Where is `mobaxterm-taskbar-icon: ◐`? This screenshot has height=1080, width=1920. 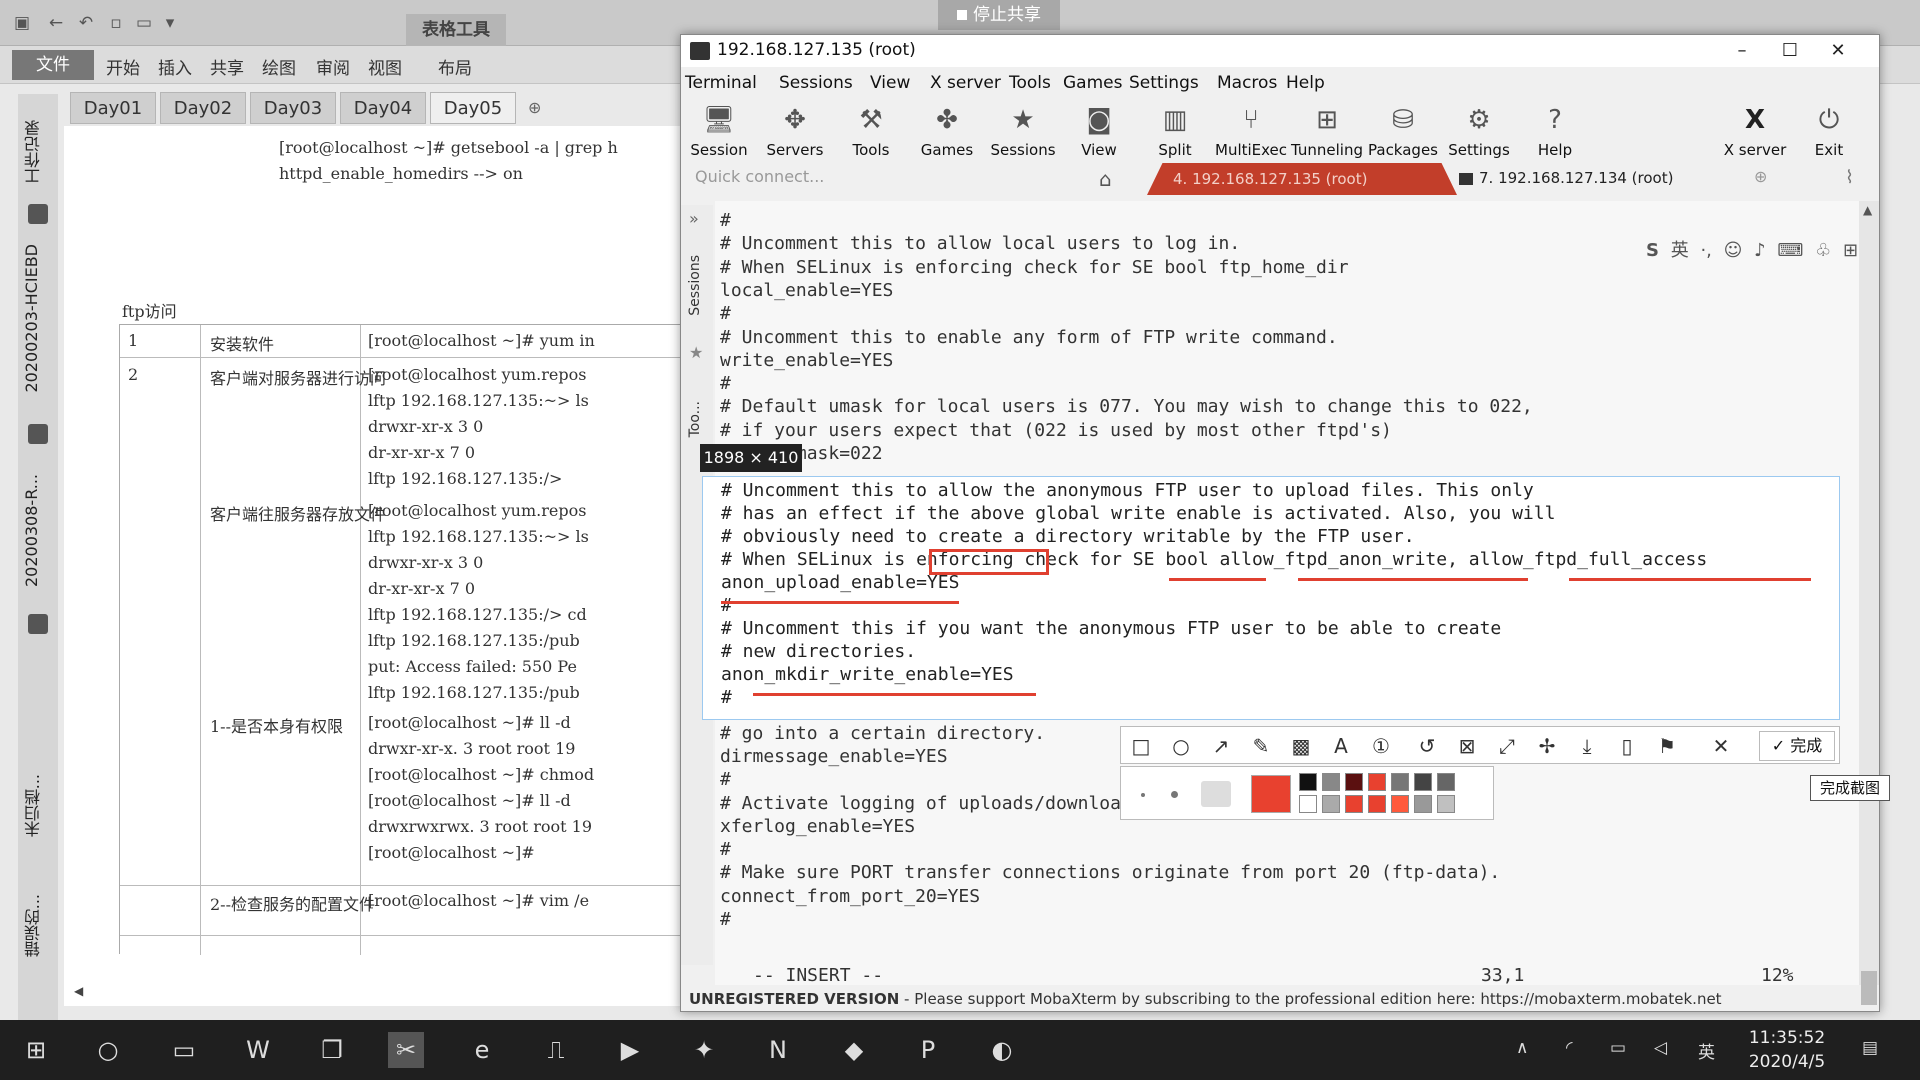
mobaxterm-taskbar-icon: ◐ is located at coordinates (1002, 1050).